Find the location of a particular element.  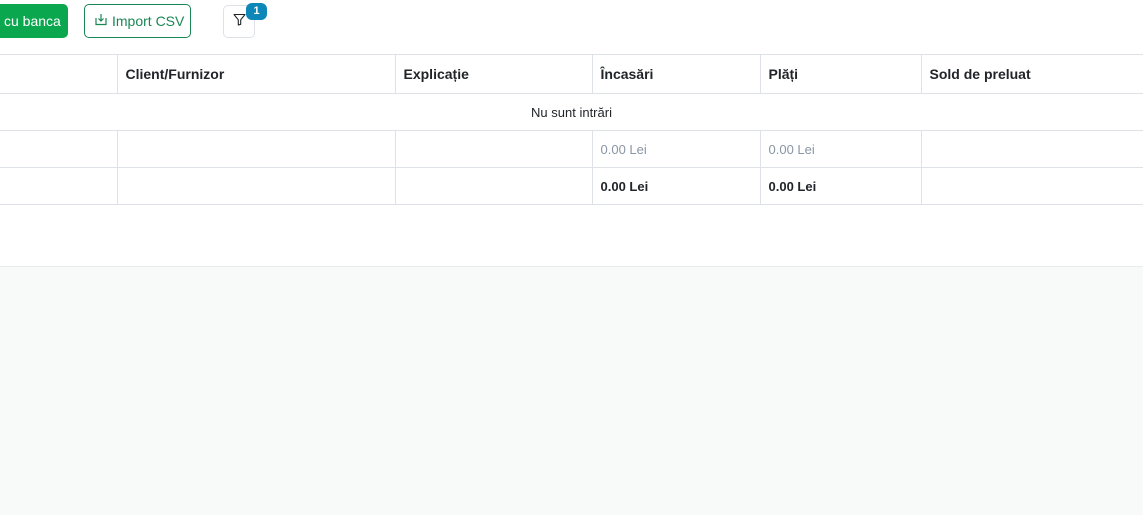

column-header-explicatie: Explicație is located at coordinates (494, 74).